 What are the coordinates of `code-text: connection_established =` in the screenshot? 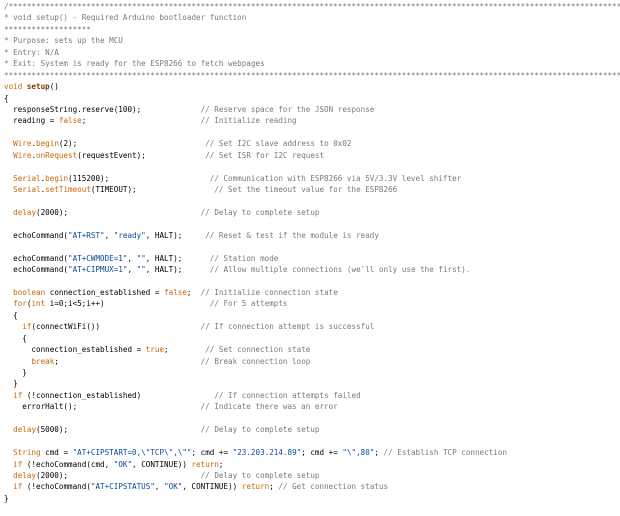 It's located at (105, 292).